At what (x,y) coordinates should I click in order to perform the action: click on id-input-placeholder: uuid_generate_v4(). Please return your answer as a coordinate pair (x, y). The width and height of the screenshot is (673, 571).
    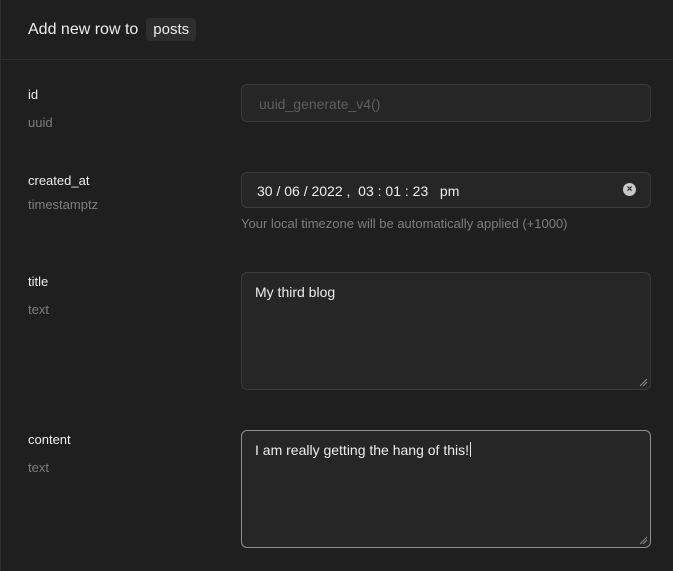
    Looking at the image, I should click on (320, 104).